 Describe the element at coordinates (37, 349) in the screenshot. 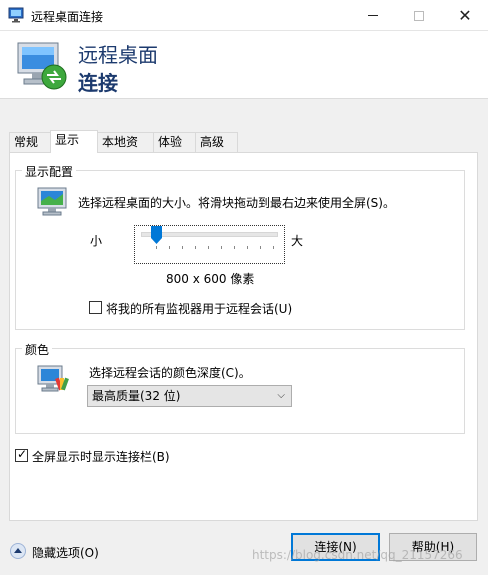

I see `colors-title: 颜色` at that location.